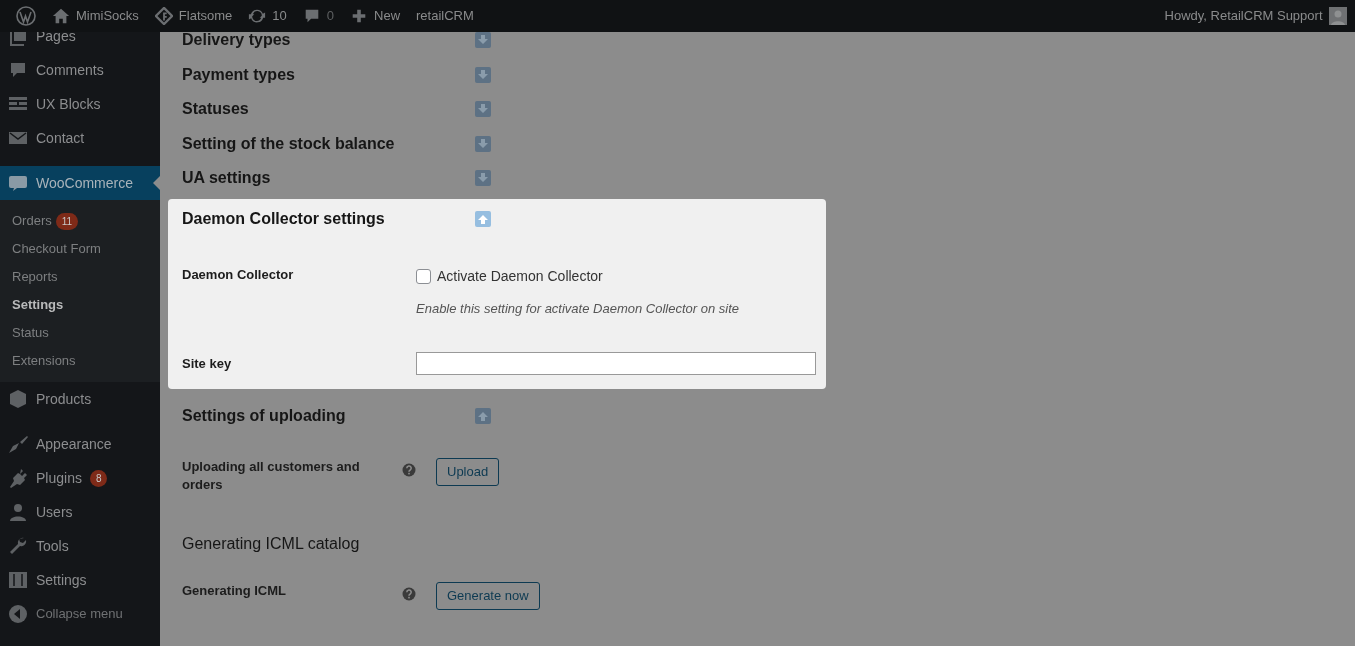 The image size is (1355, 646). What do you see at coordinates (468, 471) in the screenshot?
I see `action-button: Upload` at bounding box center [468, 471].